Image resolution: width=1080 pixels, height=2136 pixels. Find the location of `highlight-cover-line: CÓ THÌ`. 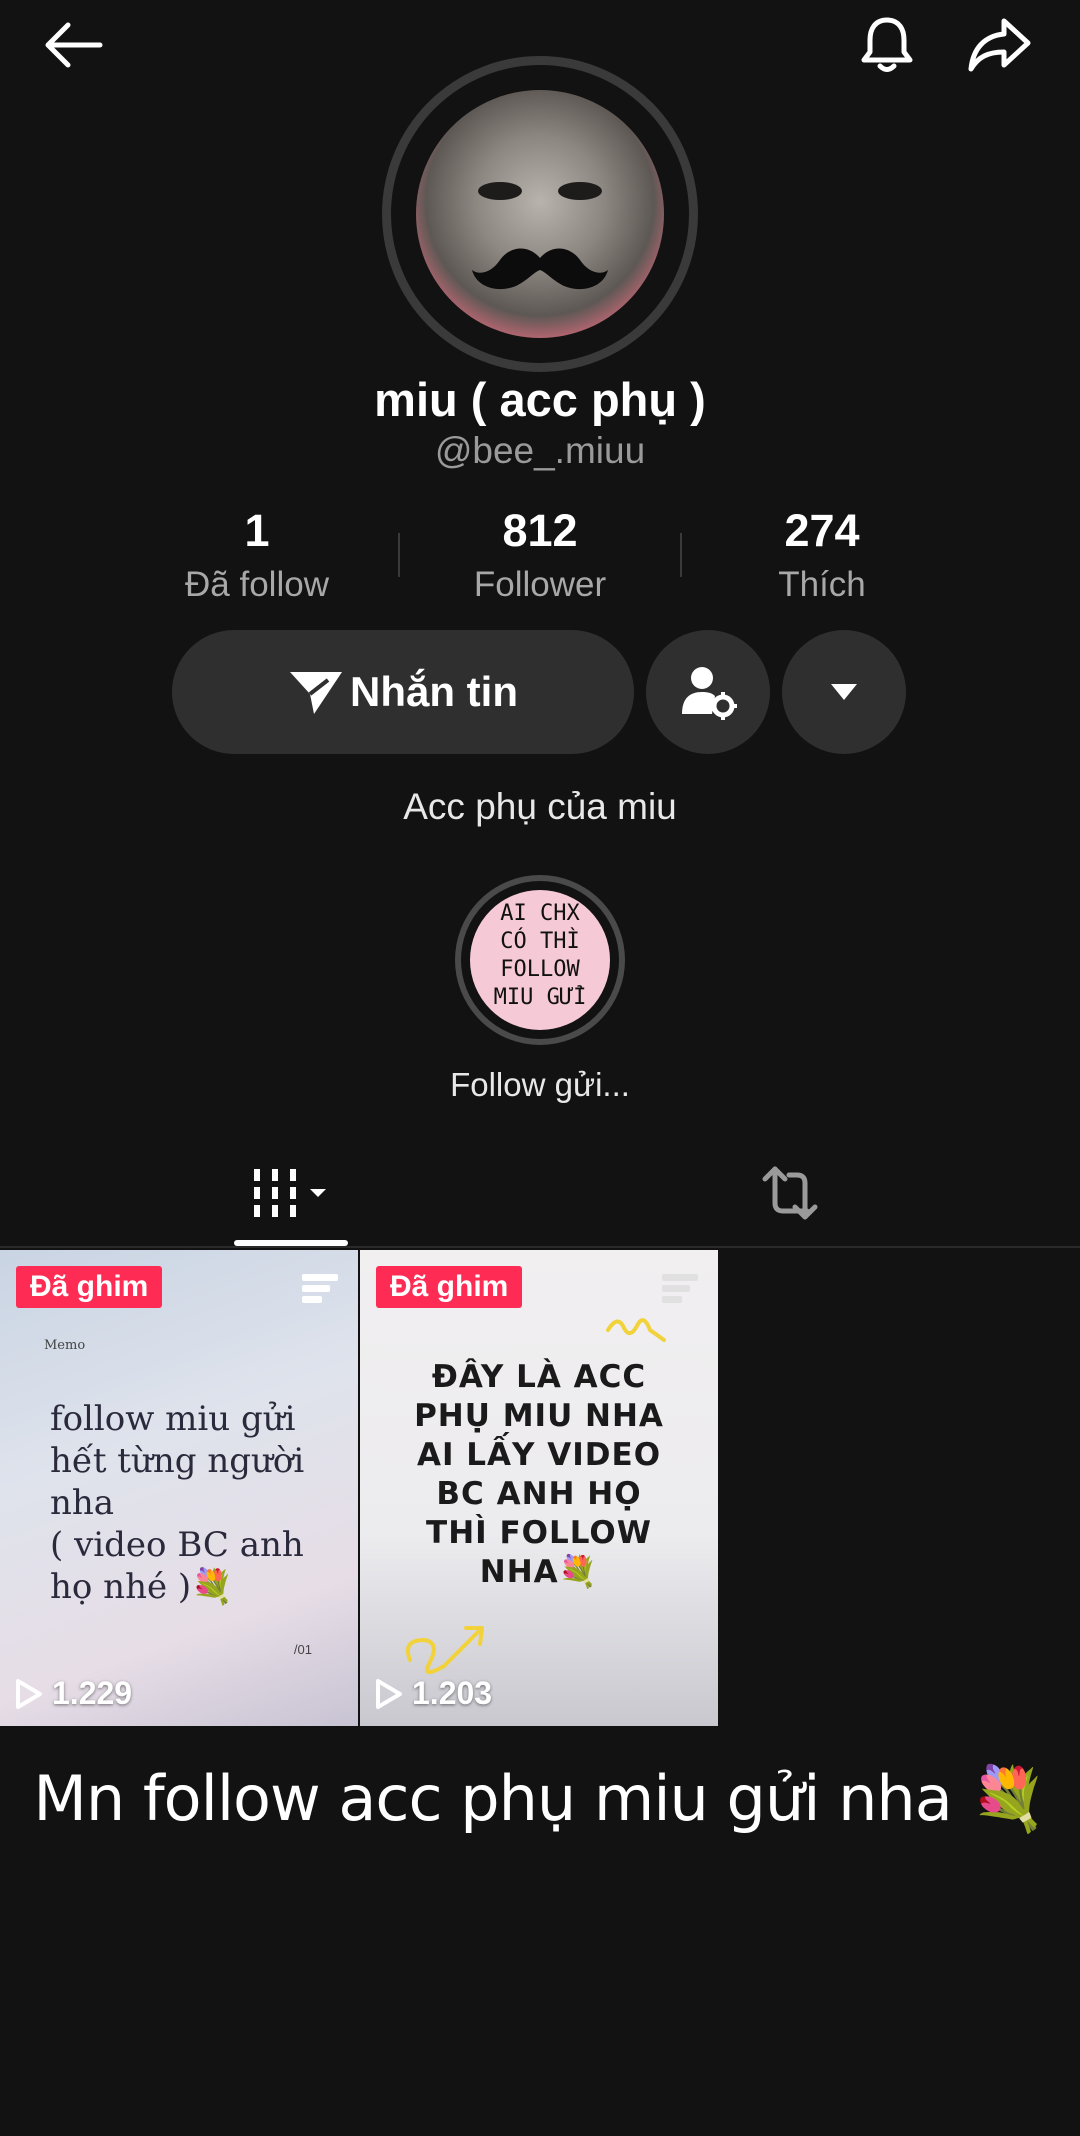

highlight-cover-line: CÓ THÌ is located at coordinates (540, 941).